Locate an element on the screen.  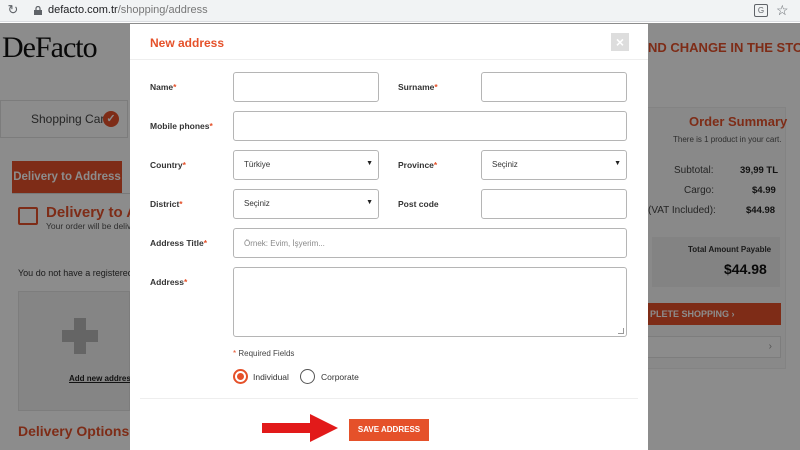
browser-toolbar: ↻ defacto.com.tr/shopping/address G ☆ is located at coordinates (400, 11).